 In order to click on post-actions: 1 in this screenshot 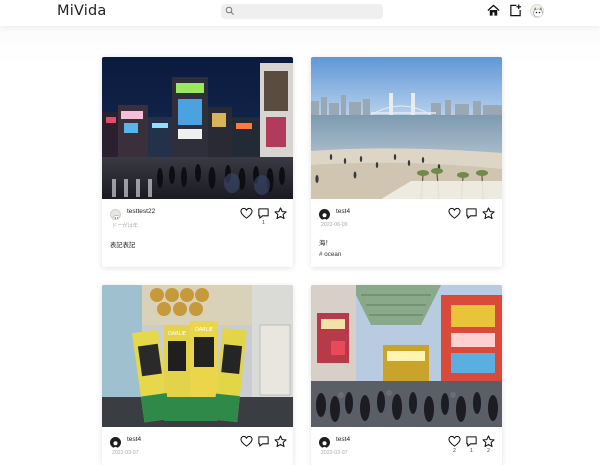, I will do `click(266, 218)`.